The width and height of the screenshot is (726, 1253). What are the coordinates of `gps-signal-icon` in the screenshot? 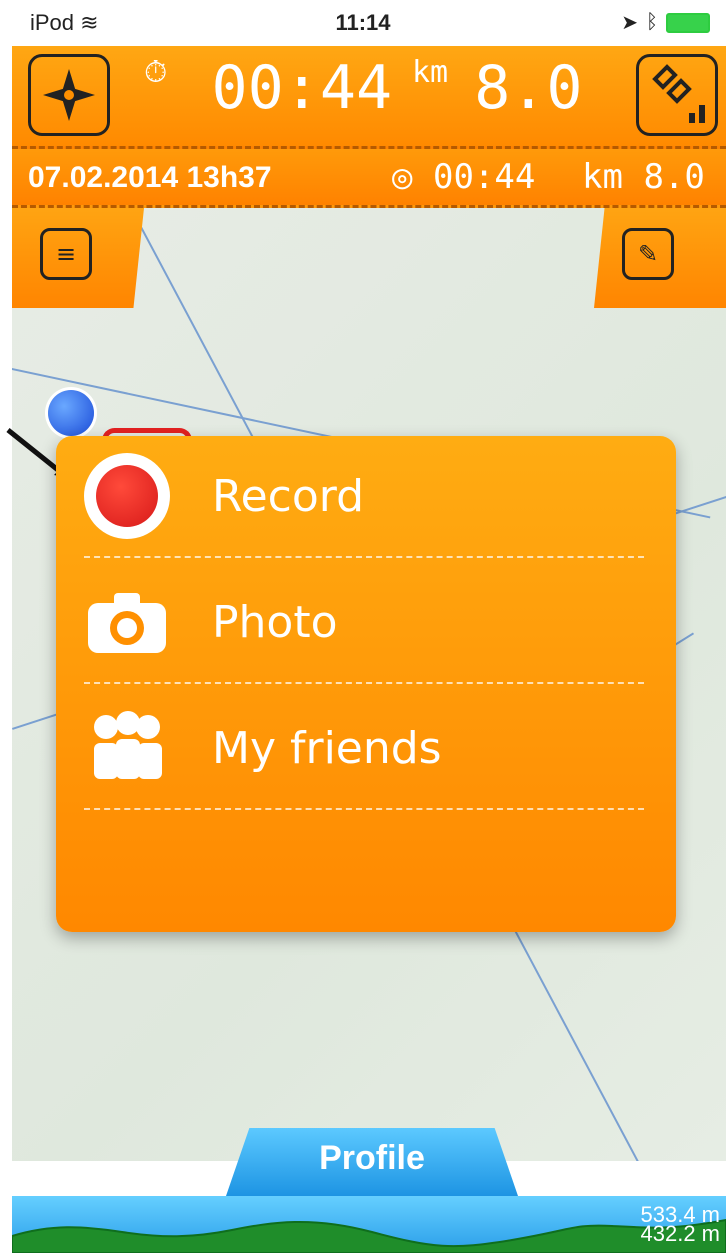 It's located at (678, 93).